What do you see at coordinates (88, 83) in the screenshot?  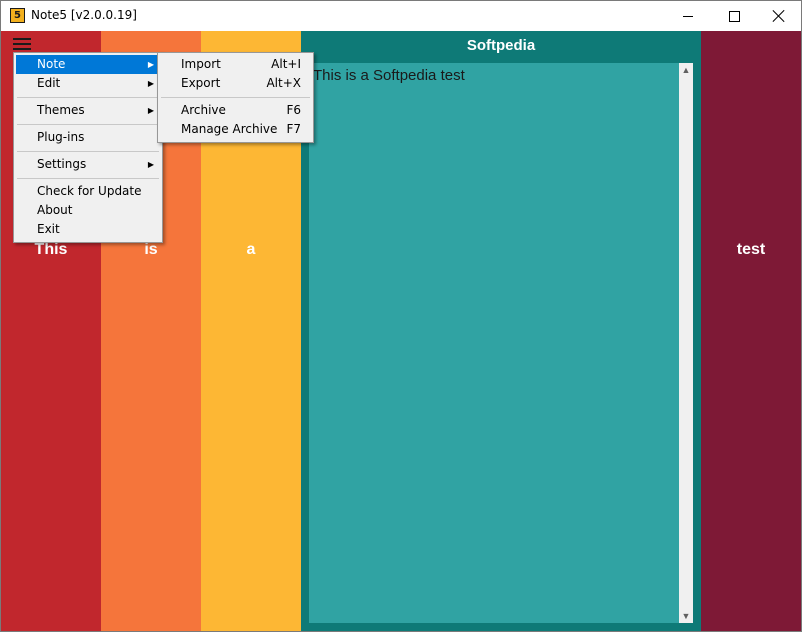 I see `menu-item-edit: Edit ▶` at bounding box center [88, 83].